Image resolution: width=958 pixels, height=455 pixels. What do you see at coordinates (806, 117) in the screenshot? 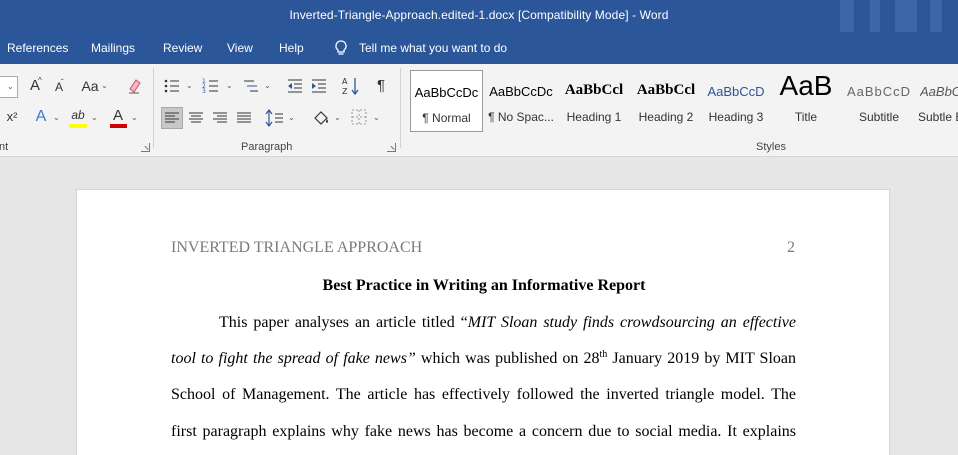
I see `style-name: Title` at bounding box center [806, 117].